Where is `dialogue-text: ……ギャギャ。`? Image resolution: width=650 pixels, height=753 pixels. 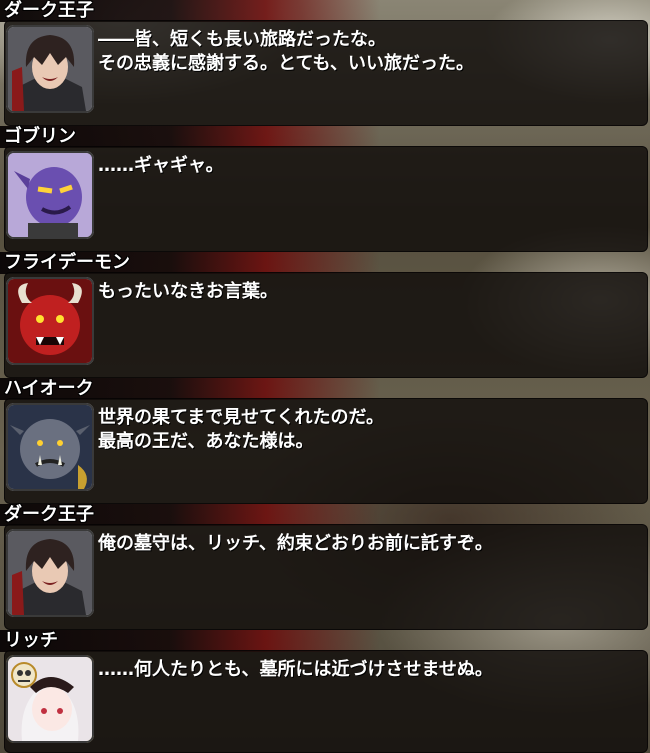
dialogue-text: ……ギャギャ。 is located at coordinates (368, 166).